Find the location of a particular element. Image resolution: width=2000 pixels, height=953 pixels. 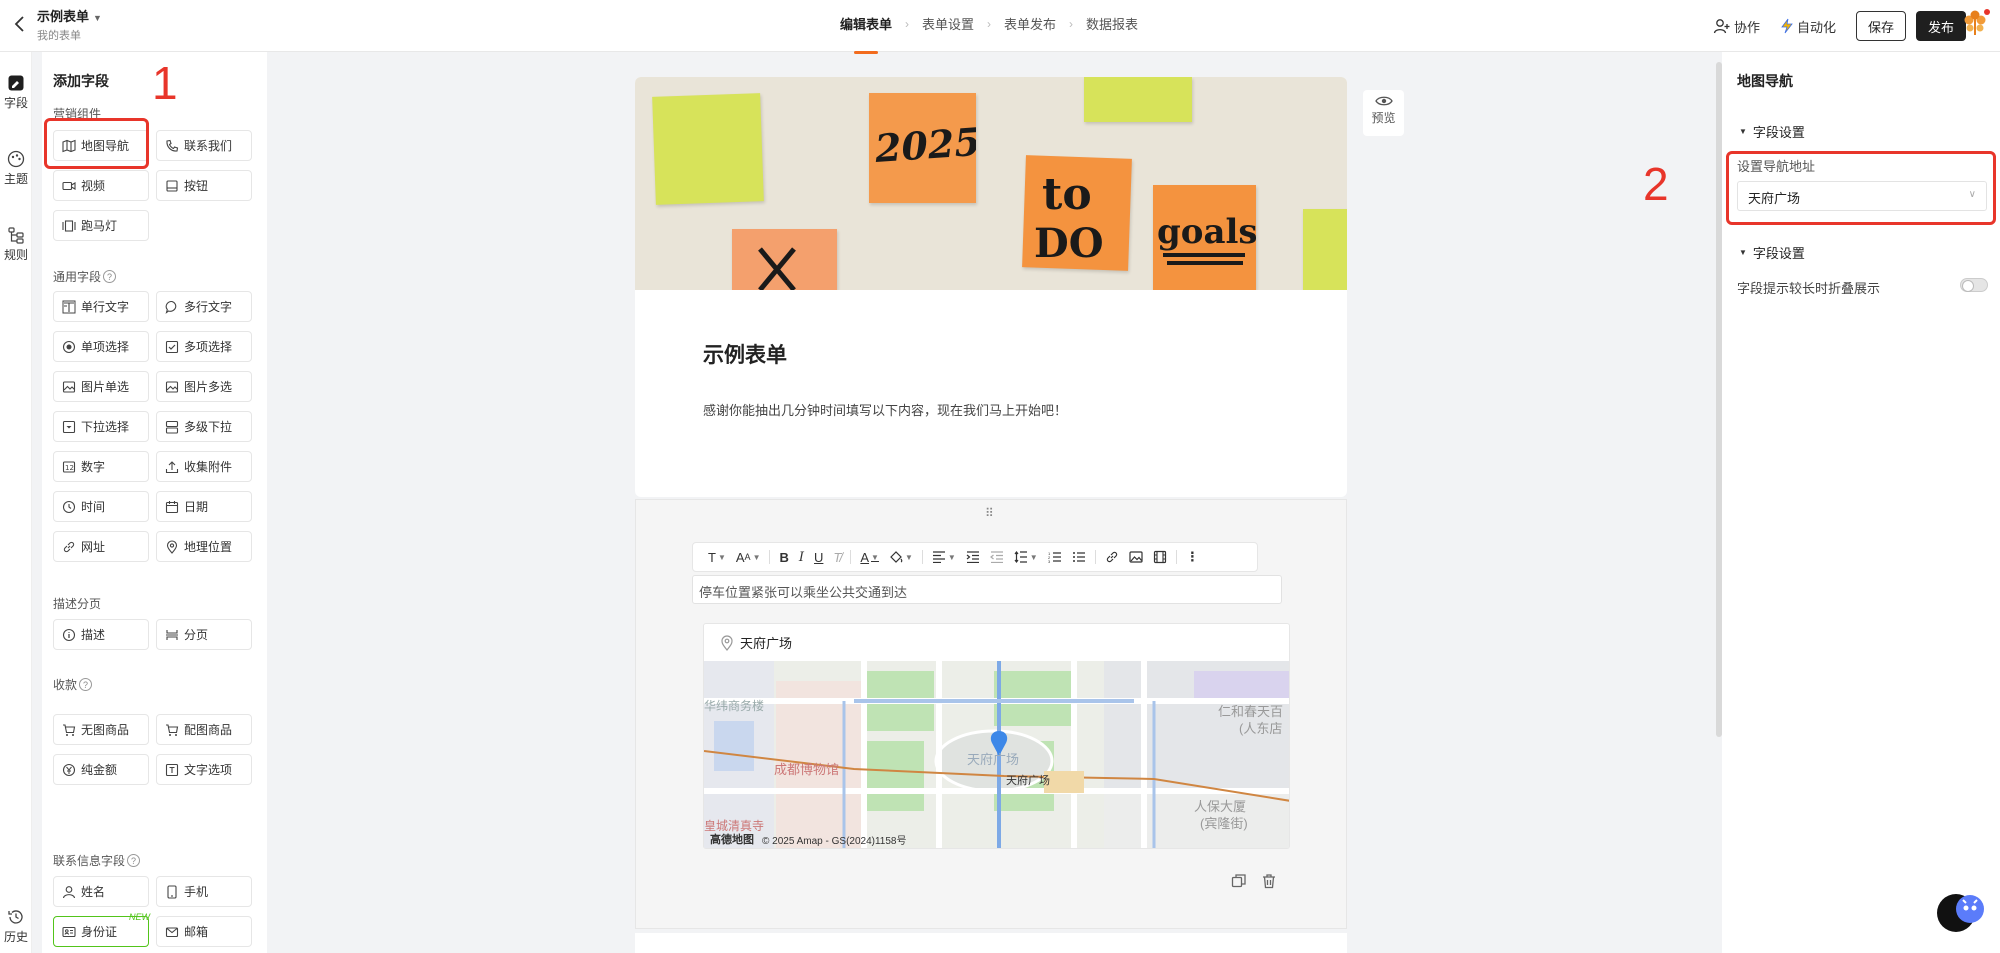

link-icon is located at coordinates (1111, 557).